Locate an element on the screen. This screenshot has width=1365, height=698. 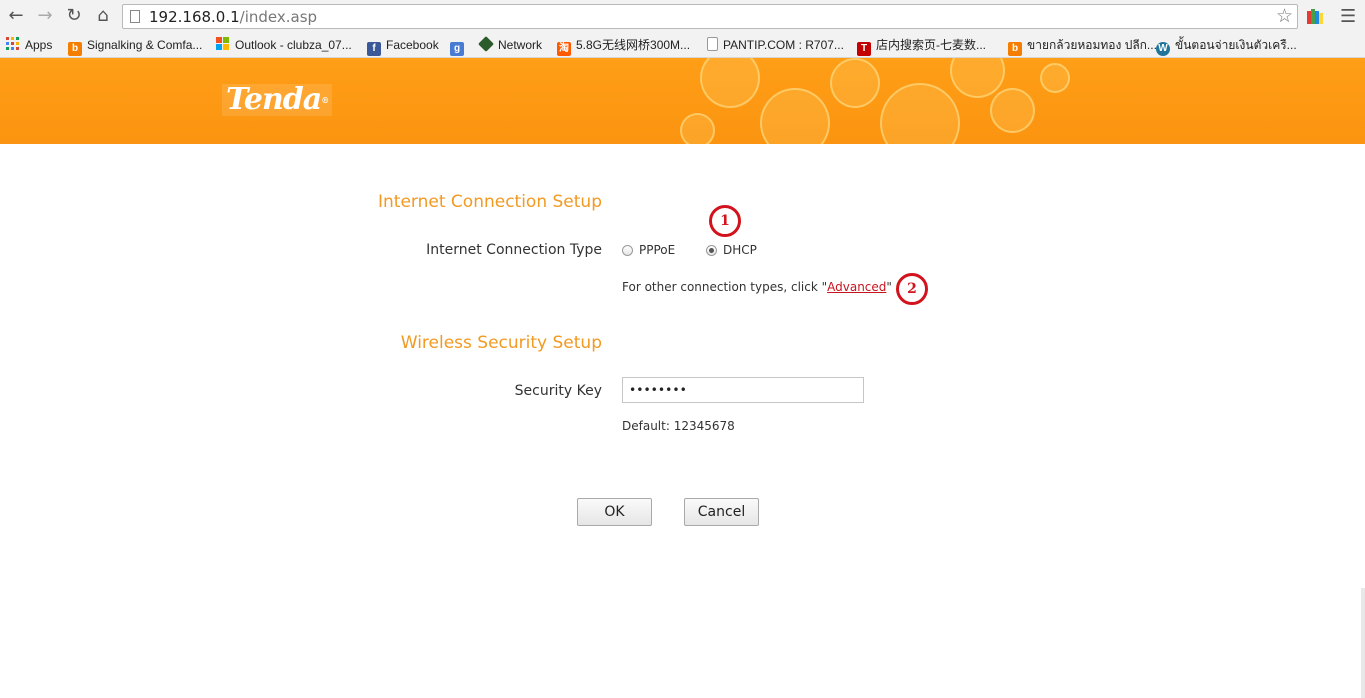
bookmark-google: g is located at coordinates (459, 46).